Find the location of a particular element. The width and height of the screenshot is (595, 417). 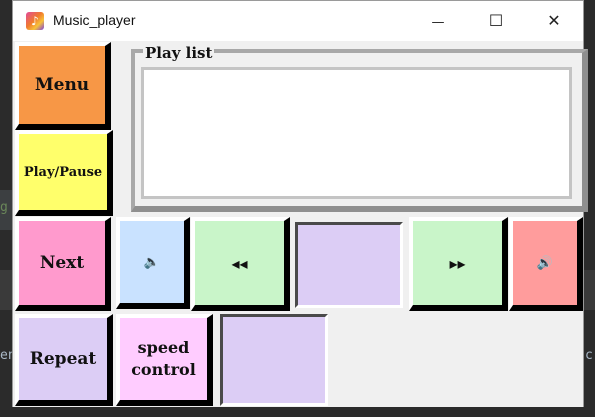

repeat-button-label: Repeat is located at coordinates (63, 359).